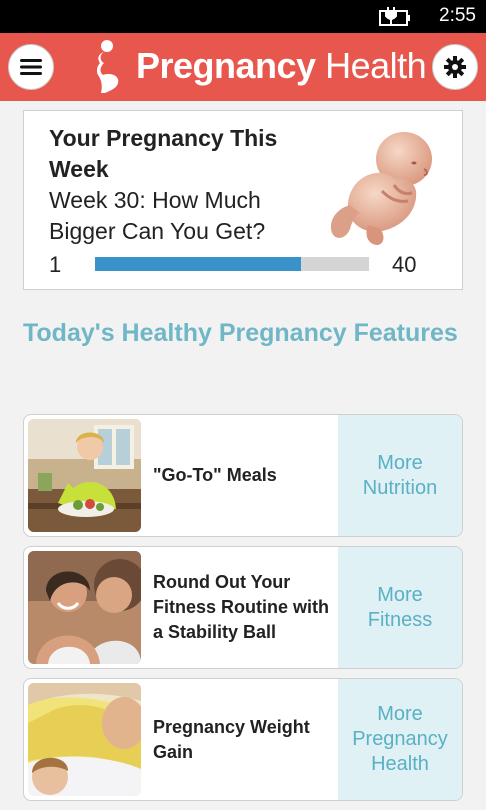 This screenshot has width=486, height=810. I want to click on battery-charging-icon, so click(394, 16).